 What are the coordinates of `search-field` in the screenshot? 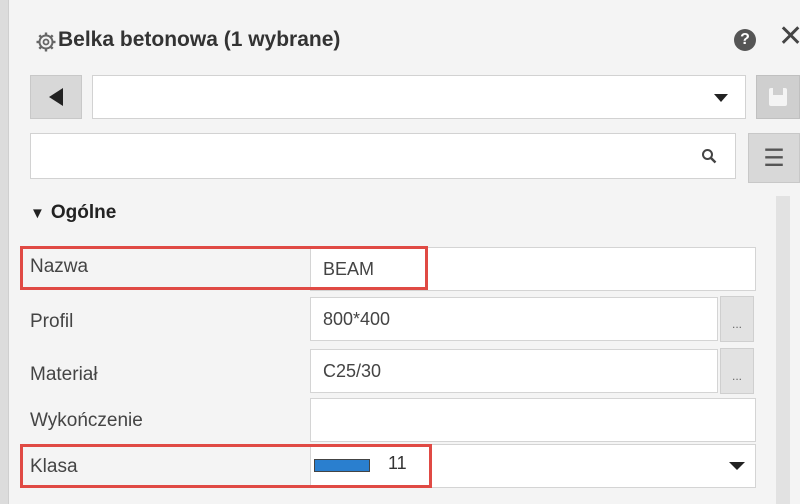 It's located at (383, 156).